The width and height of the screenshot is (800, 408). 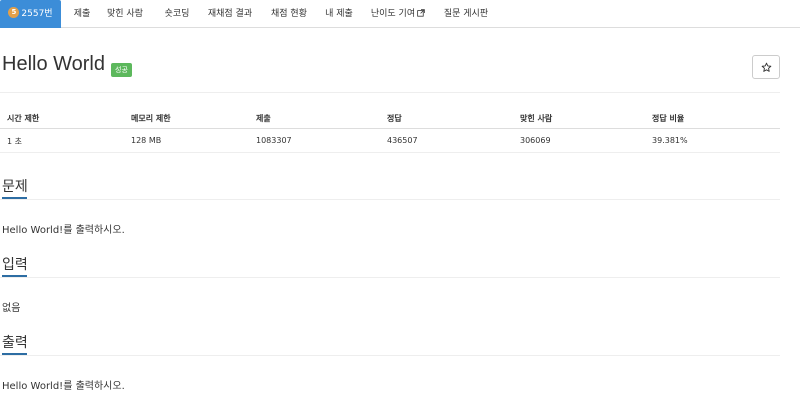 I want to click on tab-judge-status: 채점 현황, so click(x=289, y=14).